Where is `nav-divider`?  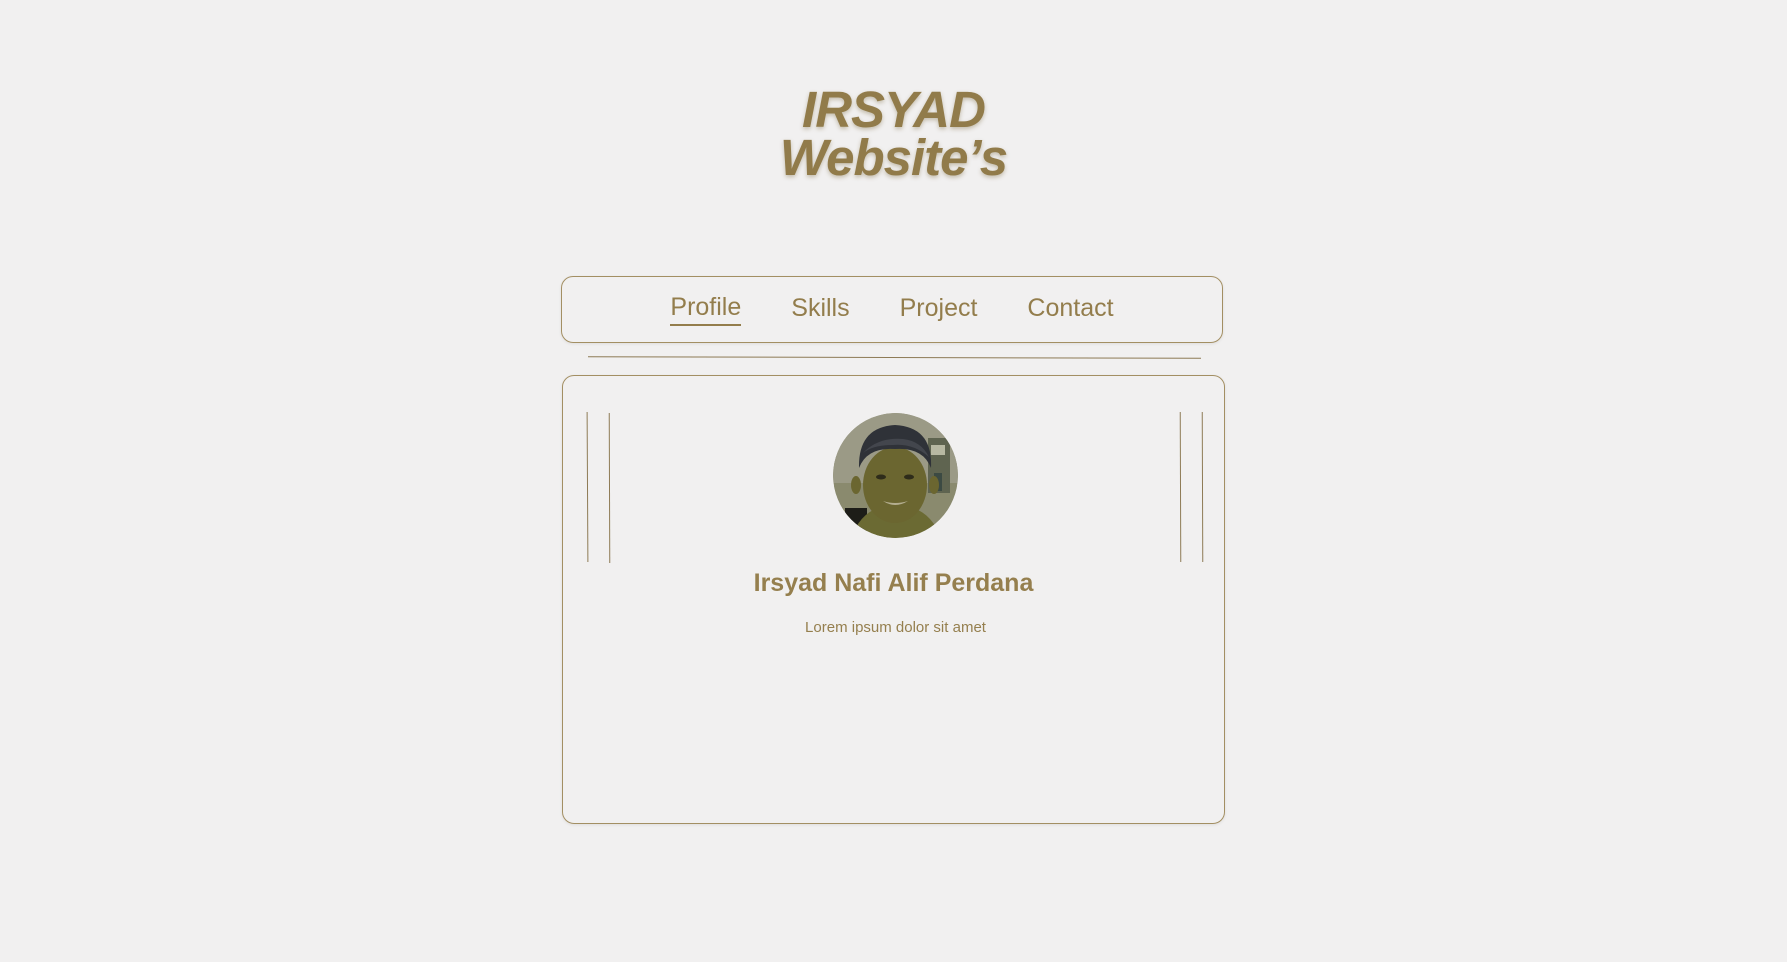
nav-divider is located at coordinates (894, 357).